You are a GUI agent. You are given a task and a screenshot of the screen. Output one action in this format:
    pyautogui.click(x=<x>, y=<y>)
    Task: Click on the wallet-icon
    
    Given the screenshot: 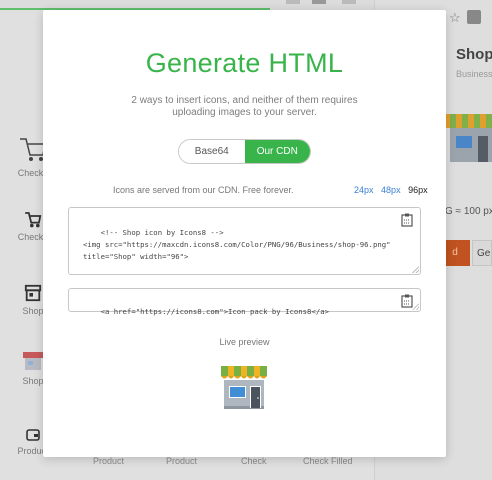 What is the action you would take?
    pyautogui.click(x=33, y=435)
    